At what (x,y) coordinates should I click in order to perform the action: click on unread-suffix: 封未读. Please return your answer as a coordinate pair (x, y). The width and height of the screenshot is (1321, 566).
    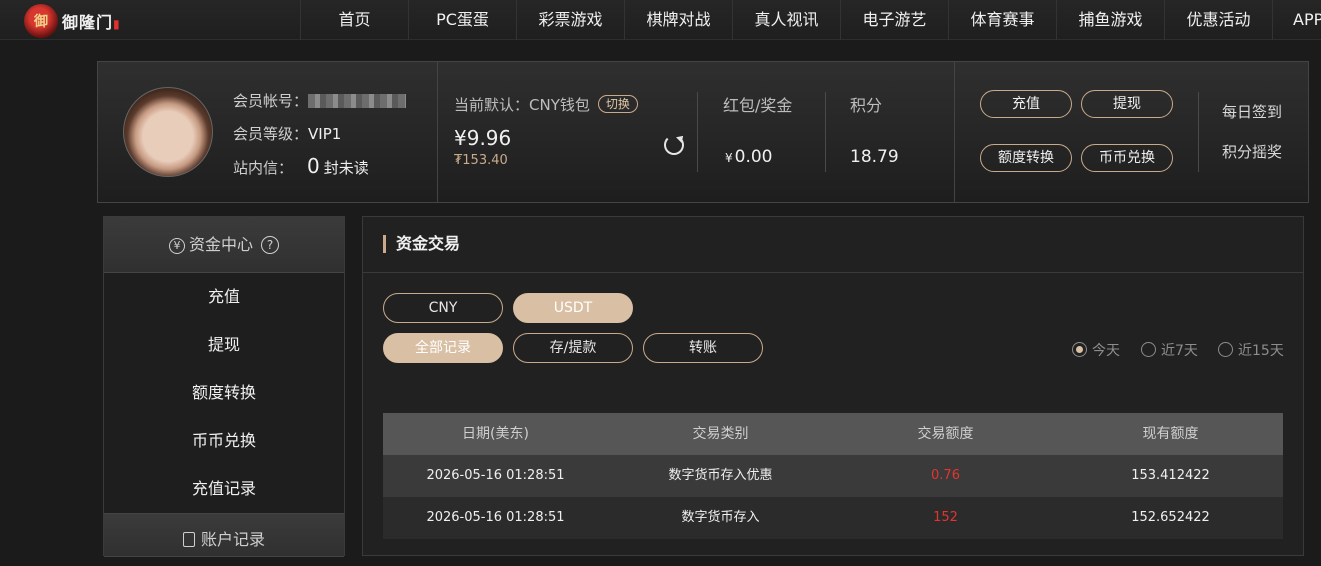
    Looking at the image, I should click on (346, 168).